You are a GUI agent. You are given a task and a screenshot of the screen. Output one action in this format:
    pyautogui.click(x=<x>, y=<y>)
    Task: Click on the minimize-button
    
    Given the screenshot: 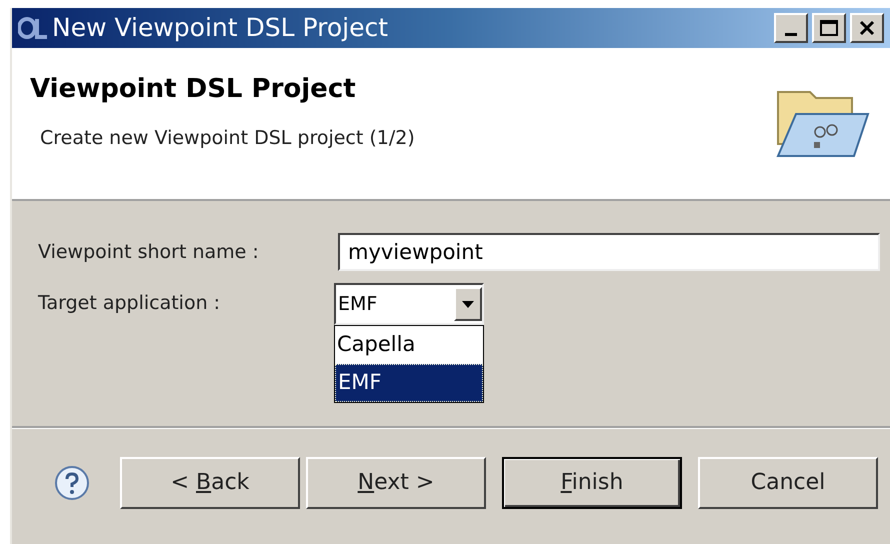 What is the action you would take?
    pyautogui.click(x=791, y=28)
    